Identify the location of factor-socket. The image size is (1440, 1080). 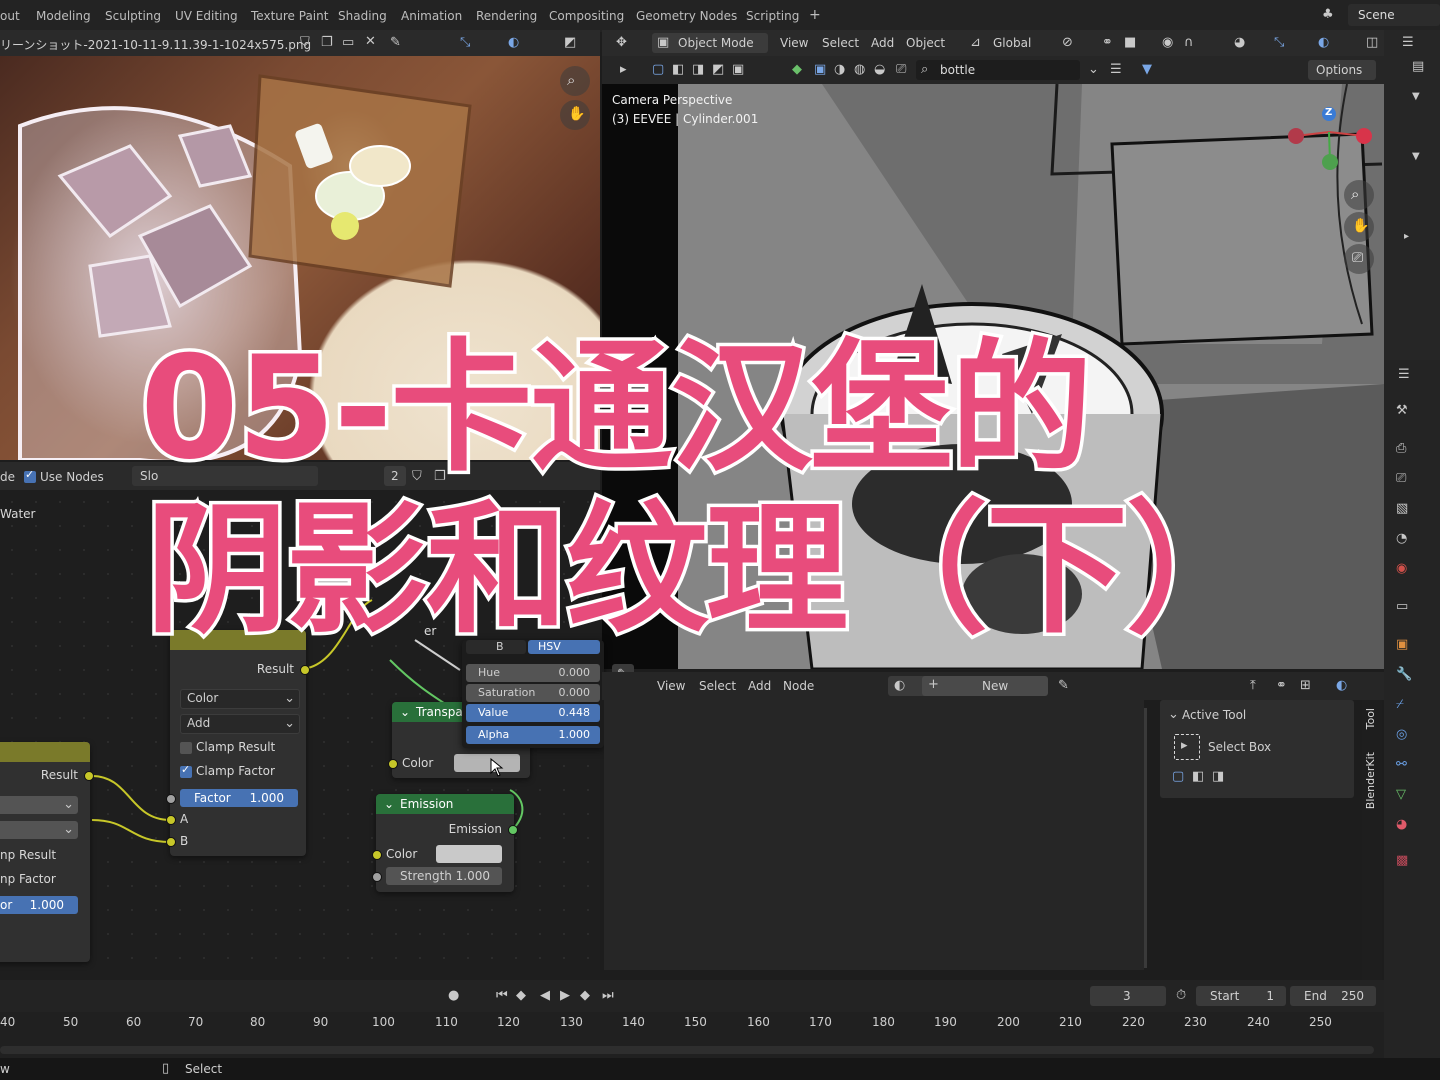
(171, 799).